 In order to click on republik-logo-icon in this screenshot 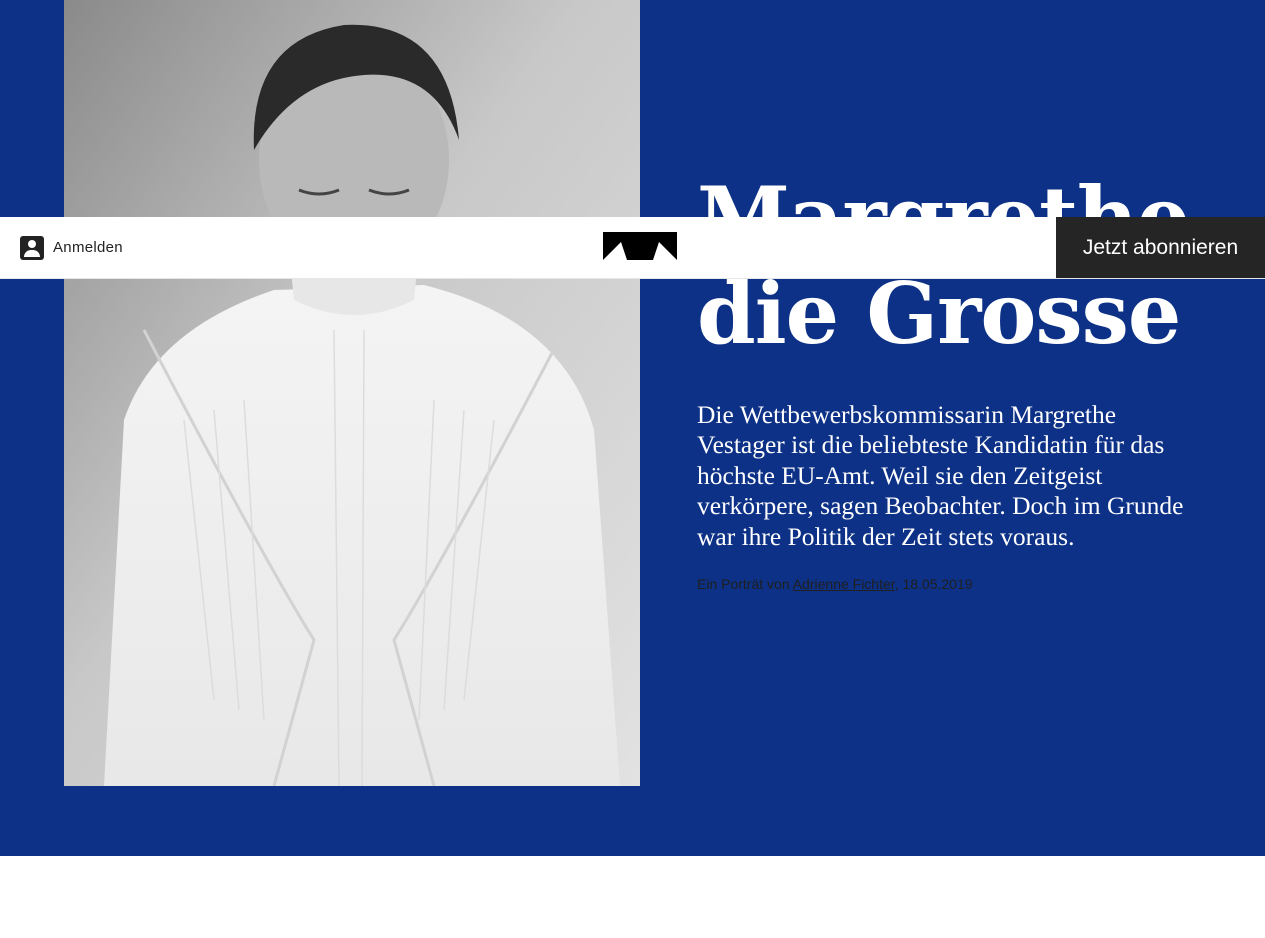, I will do `click(640, 246)`.